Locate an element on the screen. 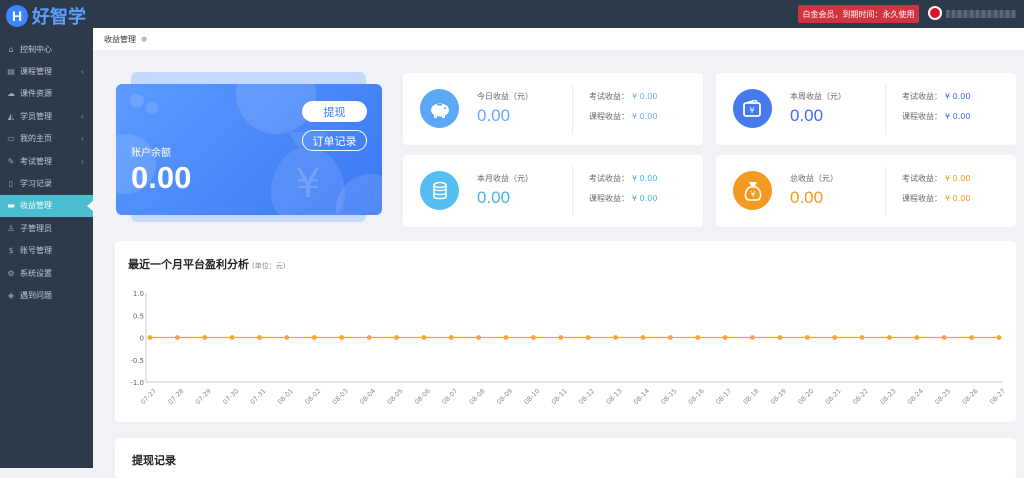 The image size is (1024, 478). total-exam-row: 考试收益： ¥ 0.00 is located at coordinates (936, 178).